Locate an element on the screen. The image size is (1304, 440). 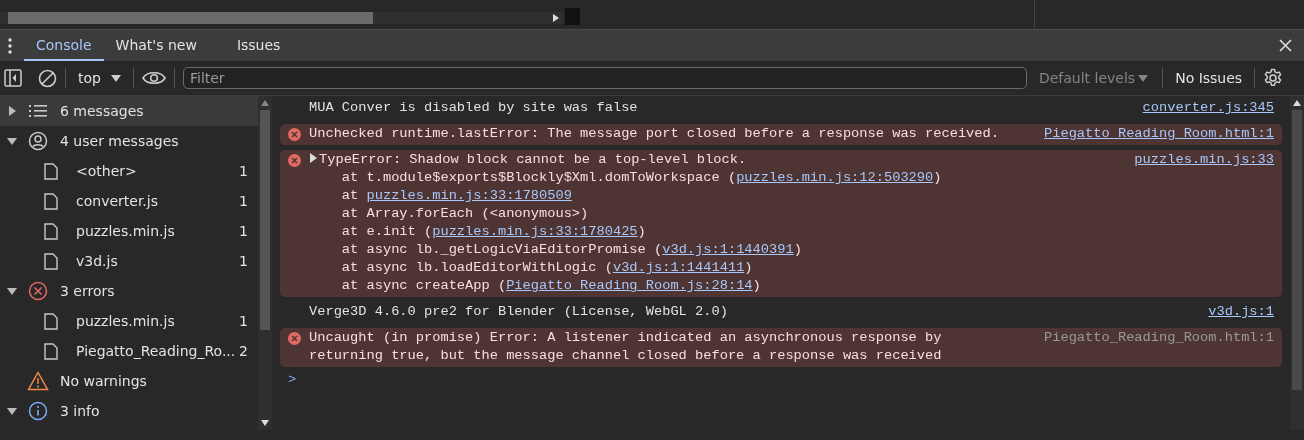
sidebar-scrollbar is located at coordinates (265, 263).